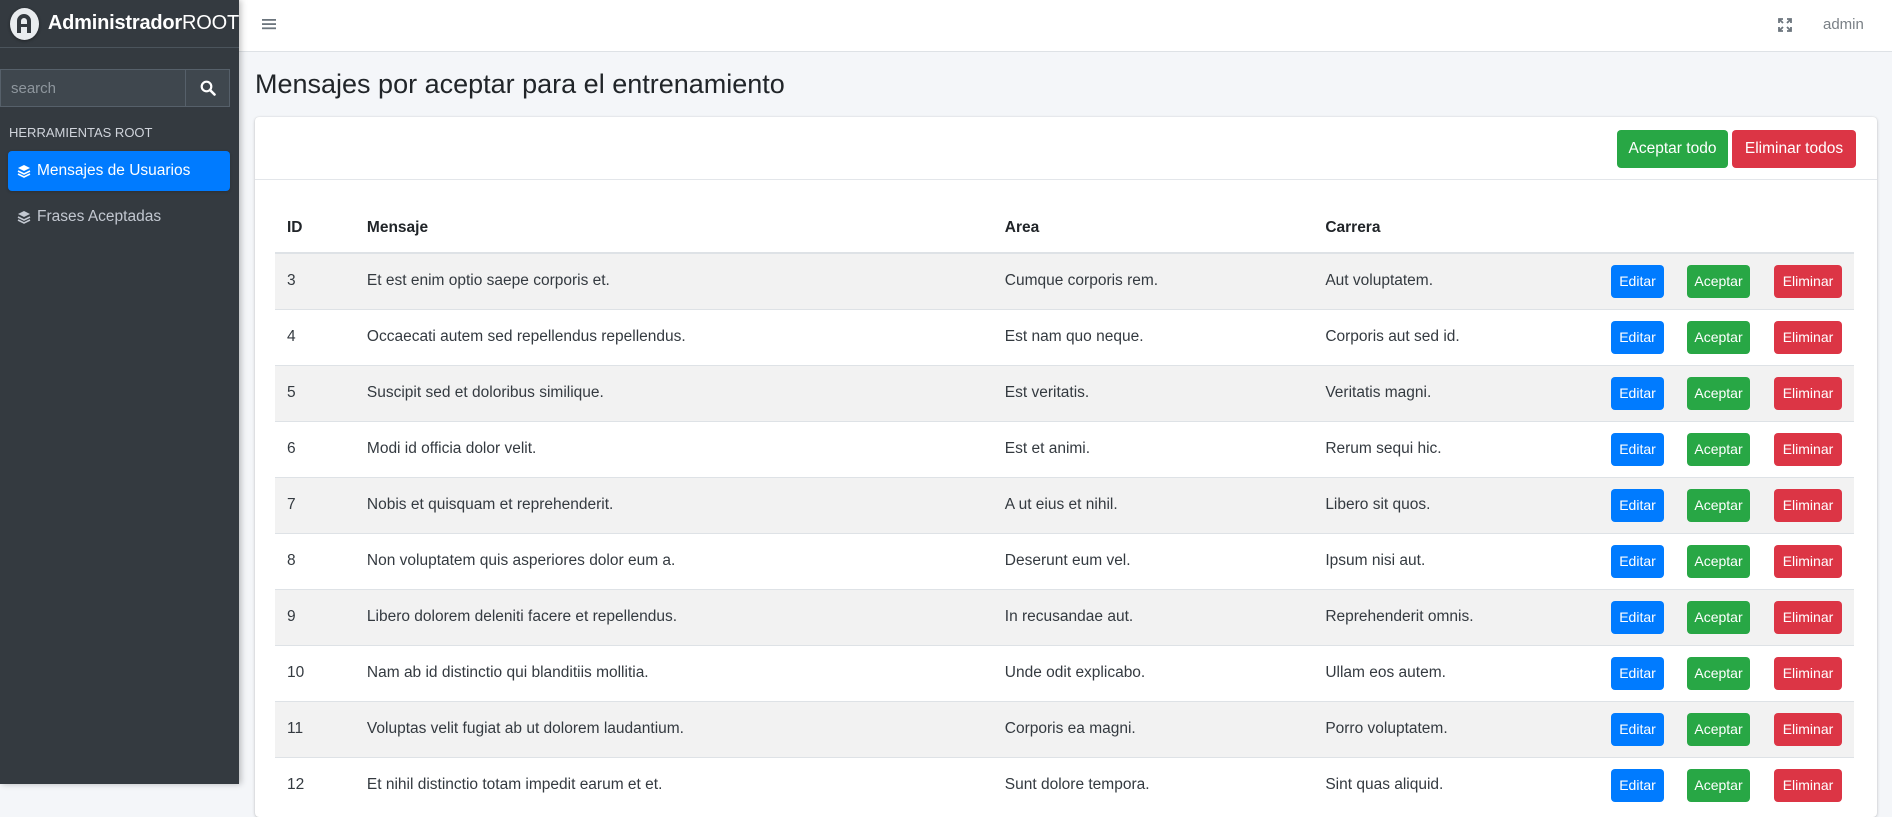  What do you see at coordinates (1153, 560) in the screenshot?
I see `cell-area: Deserunt eum vel.` at bounding box center [1153, 560].